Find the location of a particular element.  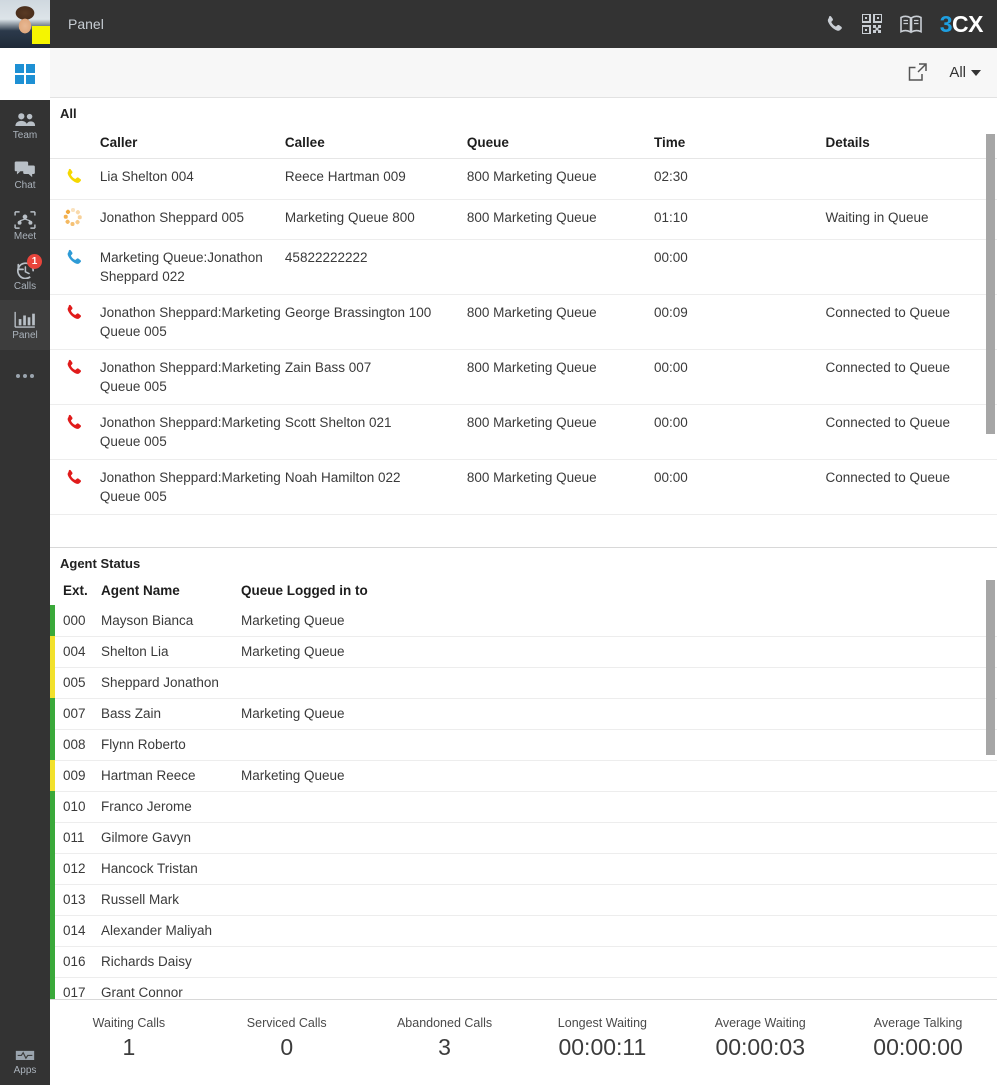

calls-col-caller: Caller is located at coordinates (192, 144).